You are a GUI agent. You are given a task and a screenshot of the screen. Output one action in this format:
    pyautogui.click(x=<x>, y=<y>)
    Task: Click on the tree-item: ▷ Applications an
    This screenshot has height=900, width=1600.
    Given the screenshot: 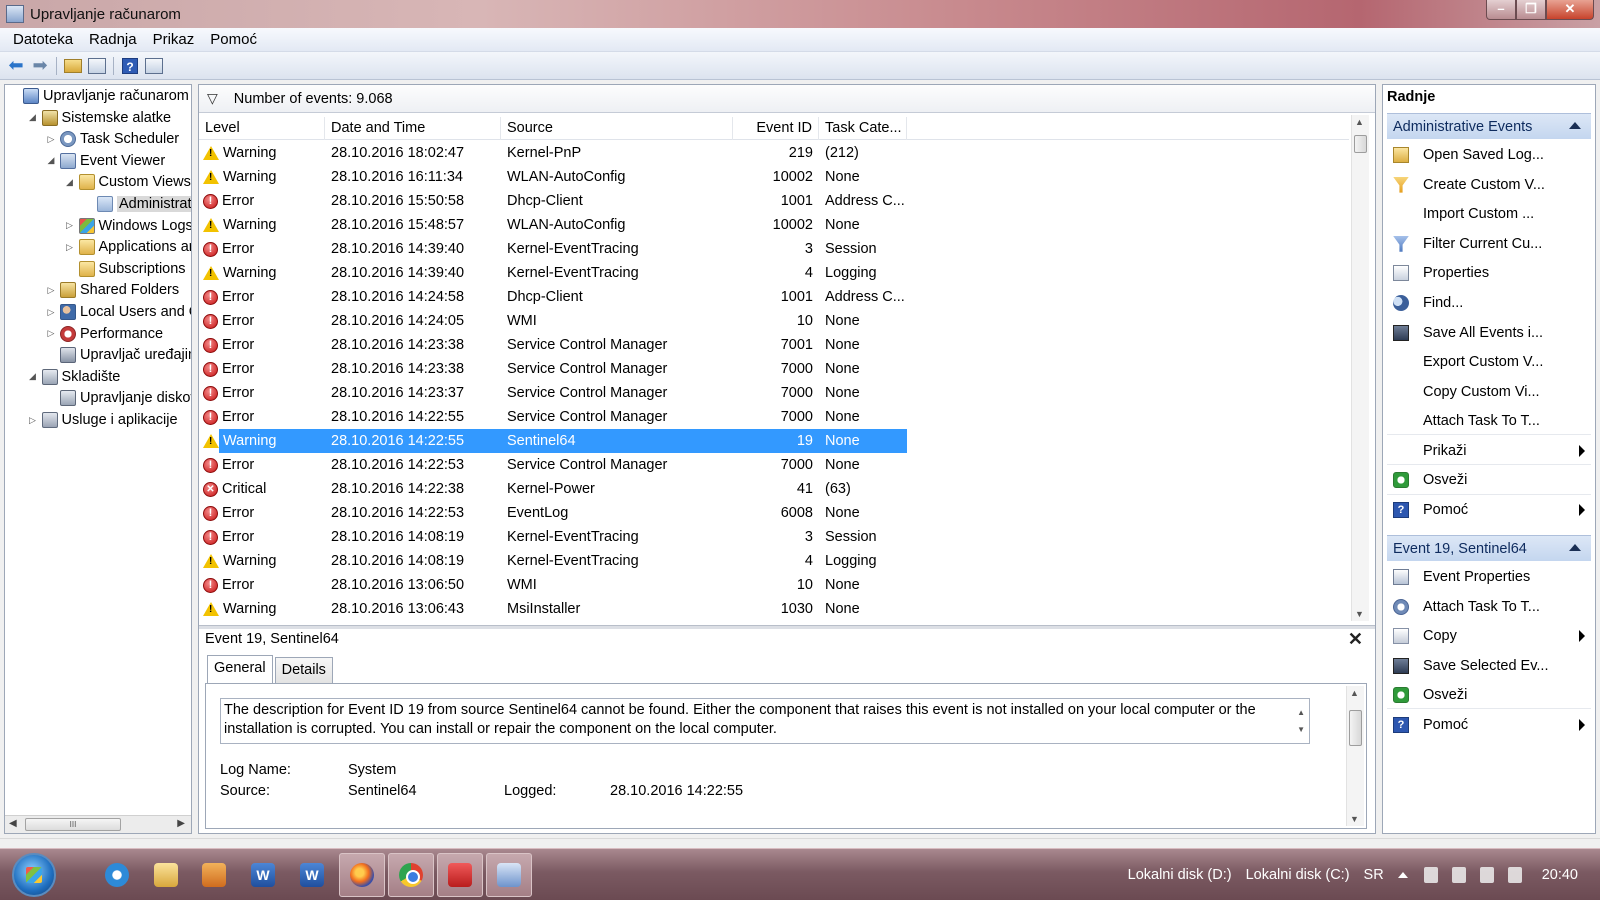 What is the action you would take?
    pyautogui.click(x=128, y=247)
    